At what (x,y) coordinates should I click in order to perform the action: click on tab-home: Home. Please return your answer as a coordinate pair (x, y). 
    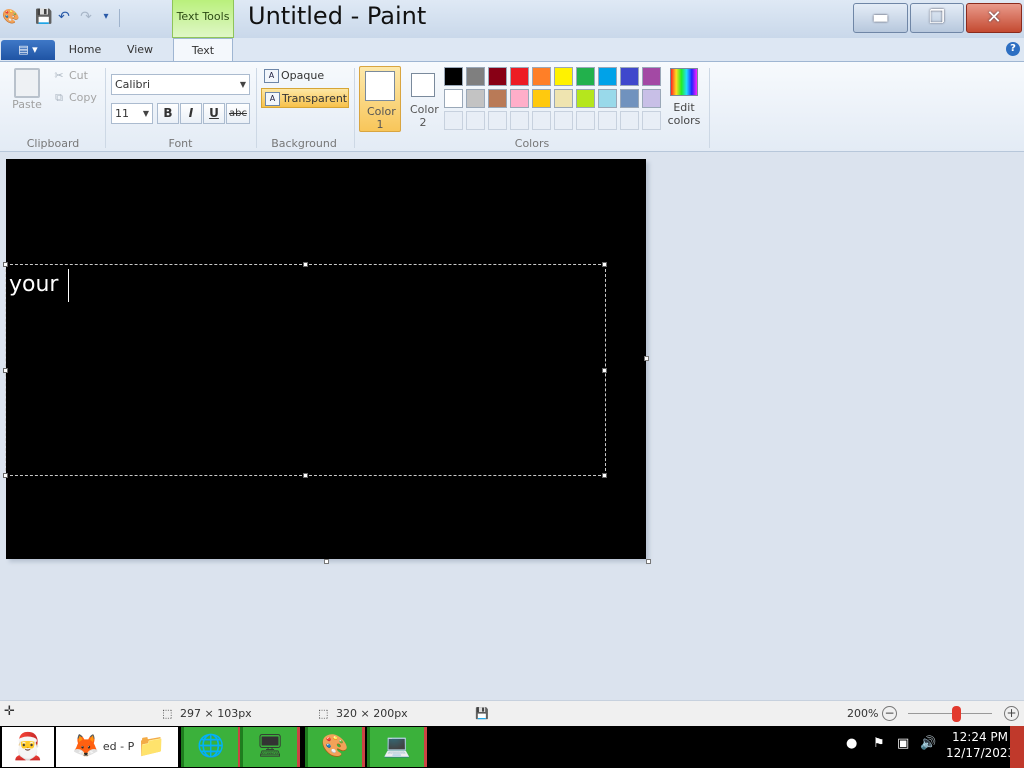
    Looking at the image, I should click on (85, 50).